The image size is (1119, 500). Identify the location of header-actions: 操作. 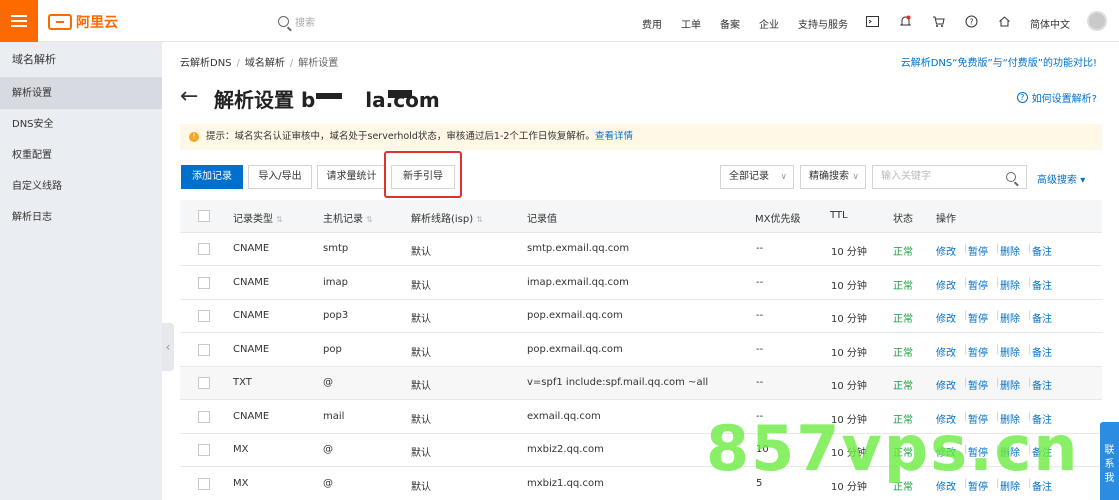
(946, 219).